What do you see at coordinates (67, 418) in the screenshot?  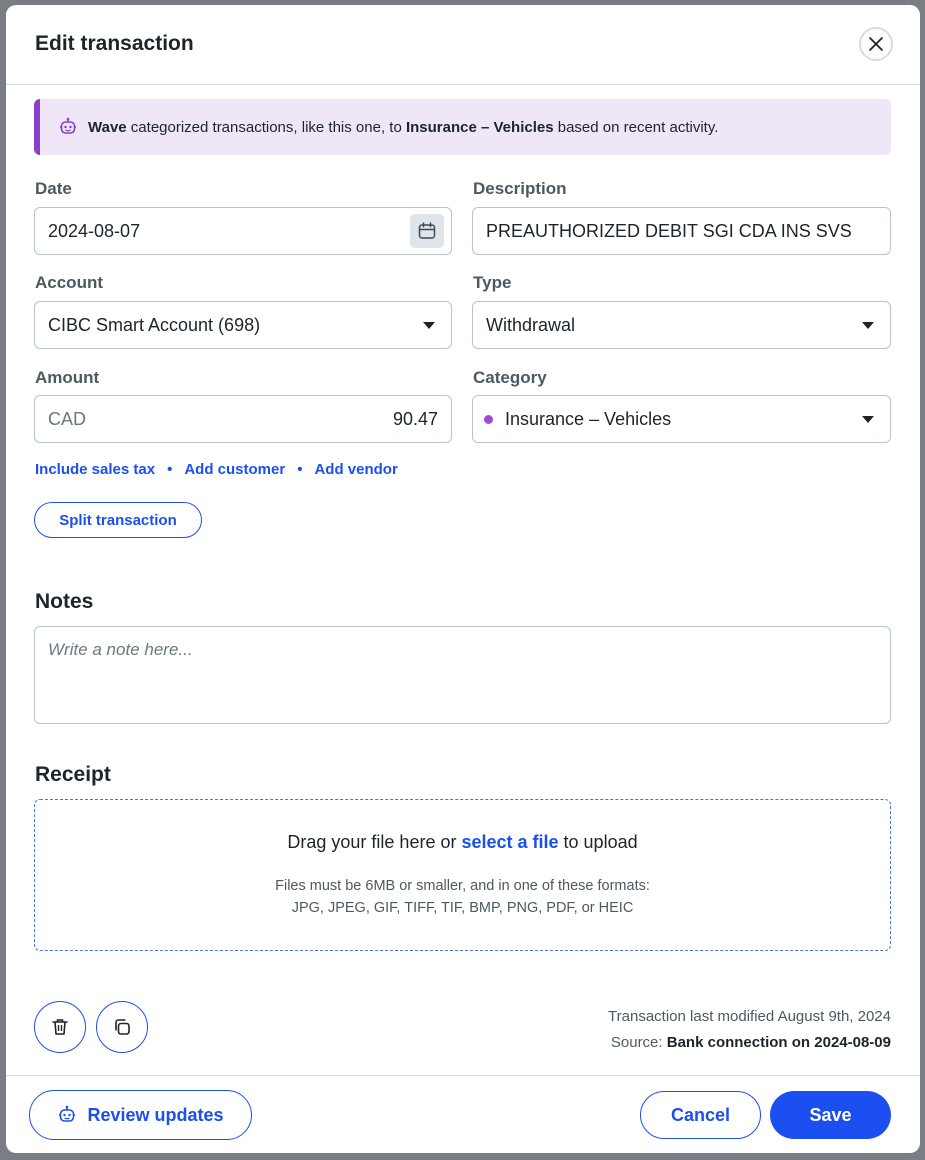 I see `amount-currency: CAD` at bounding box center [67, 418].